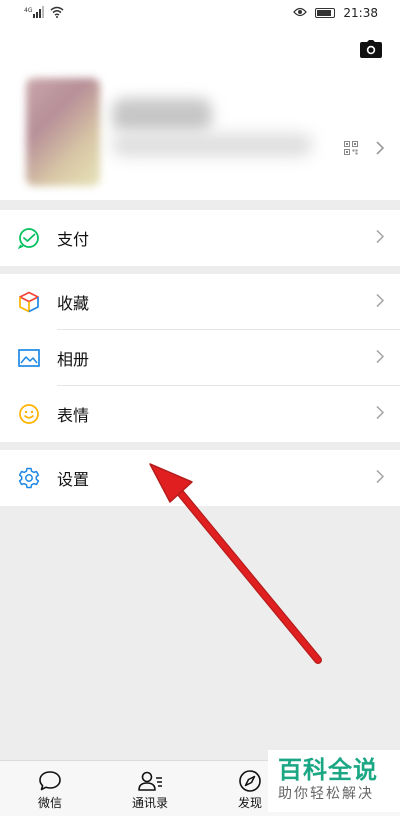 The image size is (400, 816). Describe the element at coordinates (212, 145) in the screenshot. I see `blurred-wechat-id` at that location.